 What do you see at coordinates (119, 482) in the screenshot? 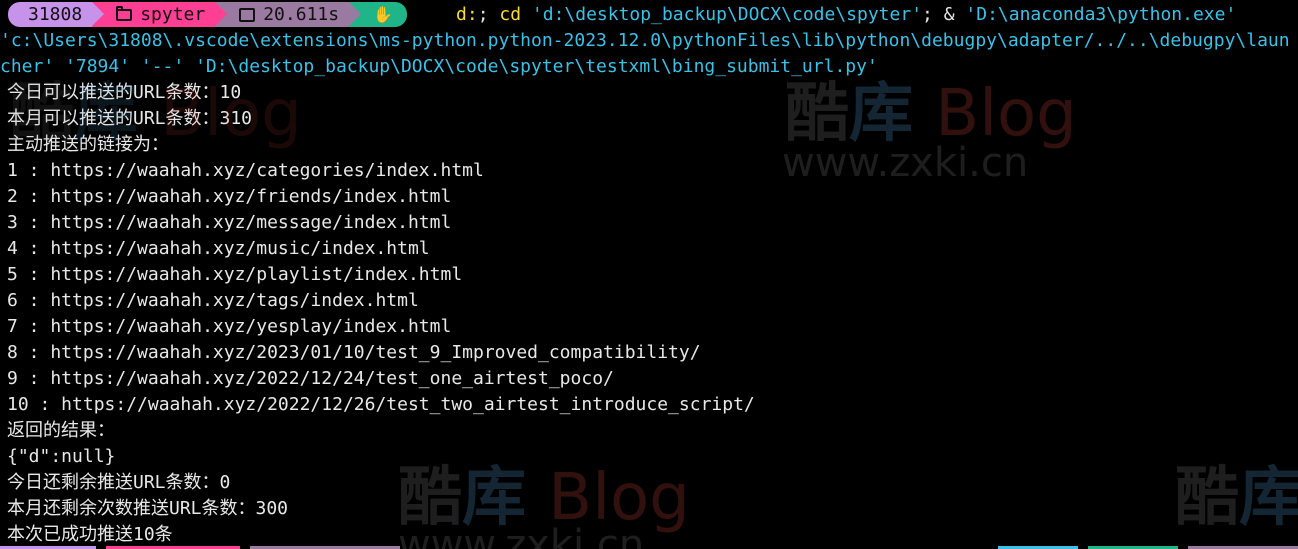
I see `output-line: 今日还剩余推送URL条数：0` at bounding box center [119, 482].